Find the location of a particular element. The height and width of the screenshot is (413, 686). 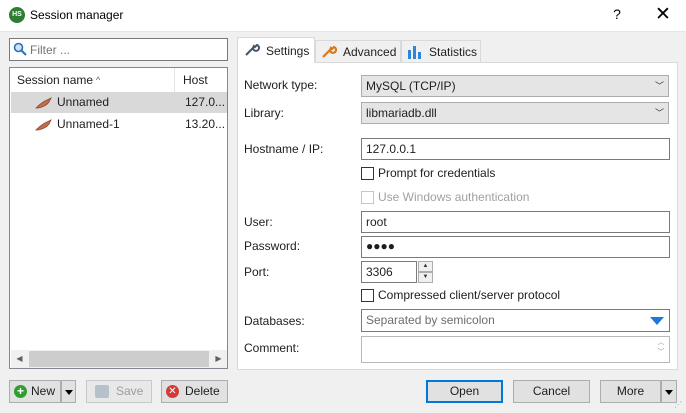

floppy-disk-icon is located at coordinates (102, 391).